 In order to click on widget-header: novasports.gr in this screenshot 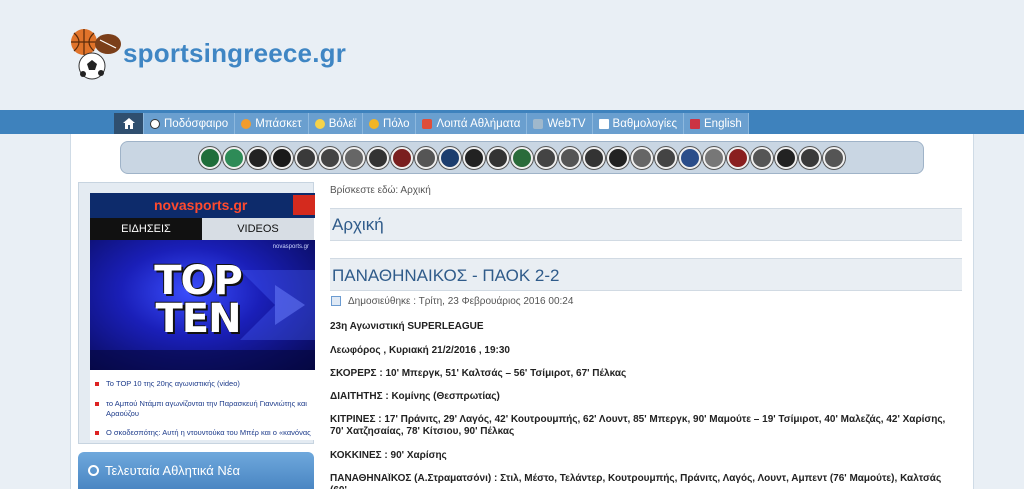, I will do `click(202, 205)`.